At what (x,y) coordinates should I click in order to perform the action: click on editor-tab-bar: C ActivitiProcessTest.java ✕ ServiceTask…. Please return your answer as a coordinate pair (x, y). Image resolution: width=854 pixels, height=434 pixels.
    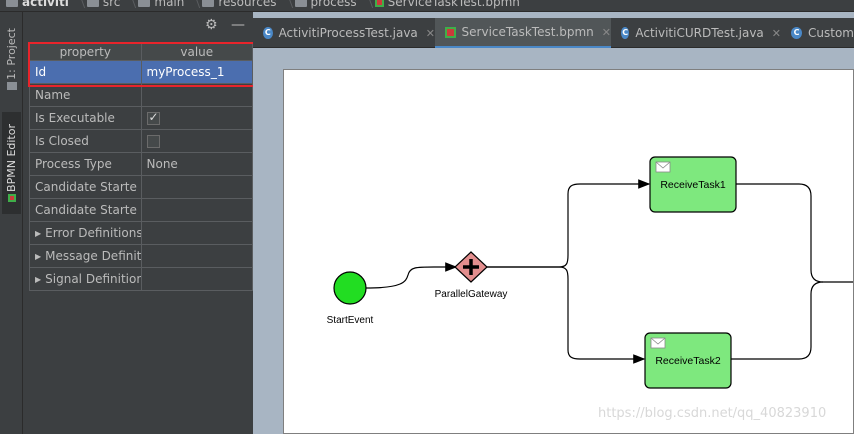
    Looking at the image, I should click on (553, 33).